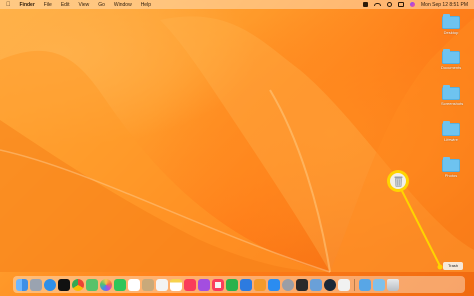 Image resolution: width=474 pixels, height=296 pixels. I want to click on screenshots-icon, so click(379, 284).